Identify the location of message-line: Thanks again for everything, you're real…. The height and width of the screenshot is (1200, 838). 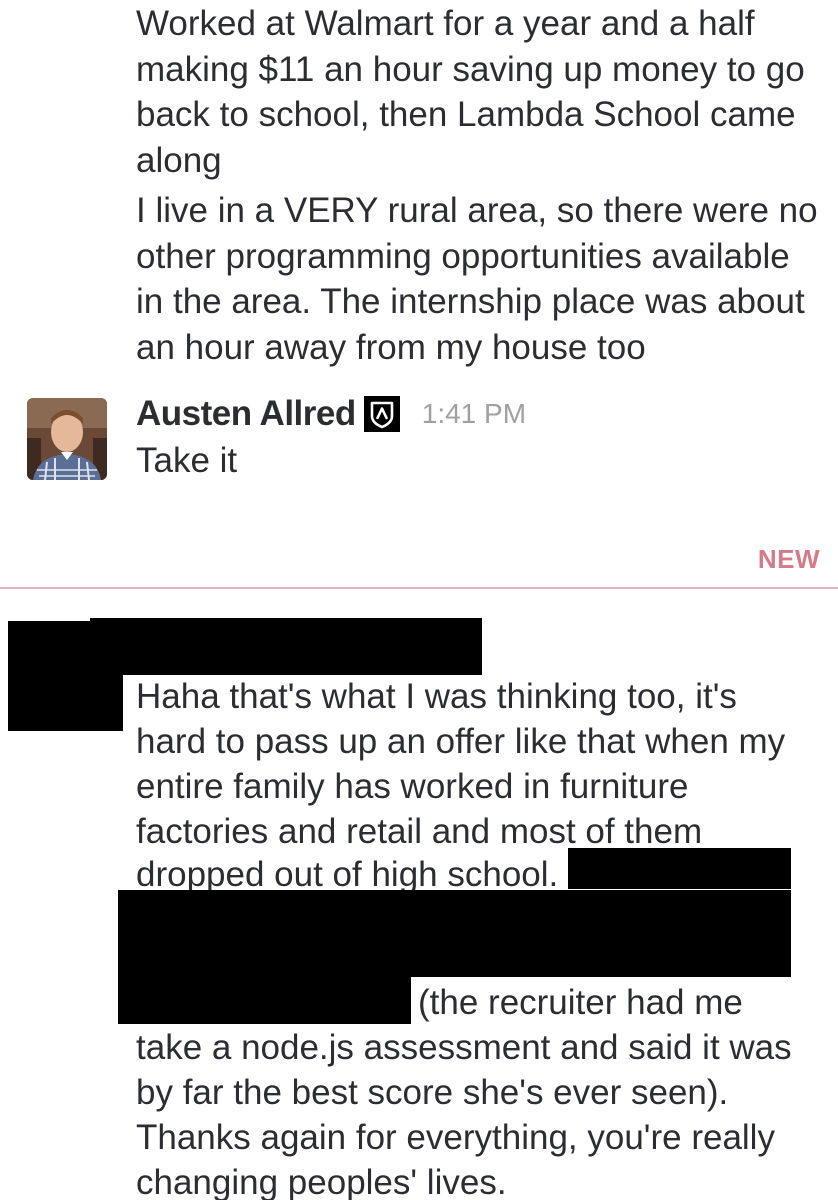
(455, 1137).